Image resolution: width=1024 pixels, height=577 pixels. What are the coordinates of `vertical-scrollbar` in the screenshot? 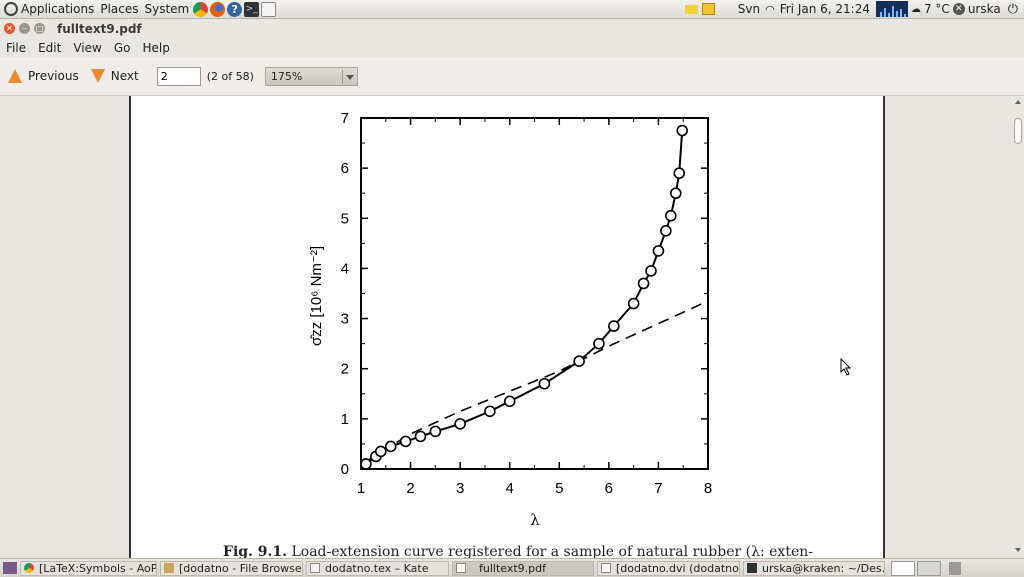 It's located at (1018, 327).